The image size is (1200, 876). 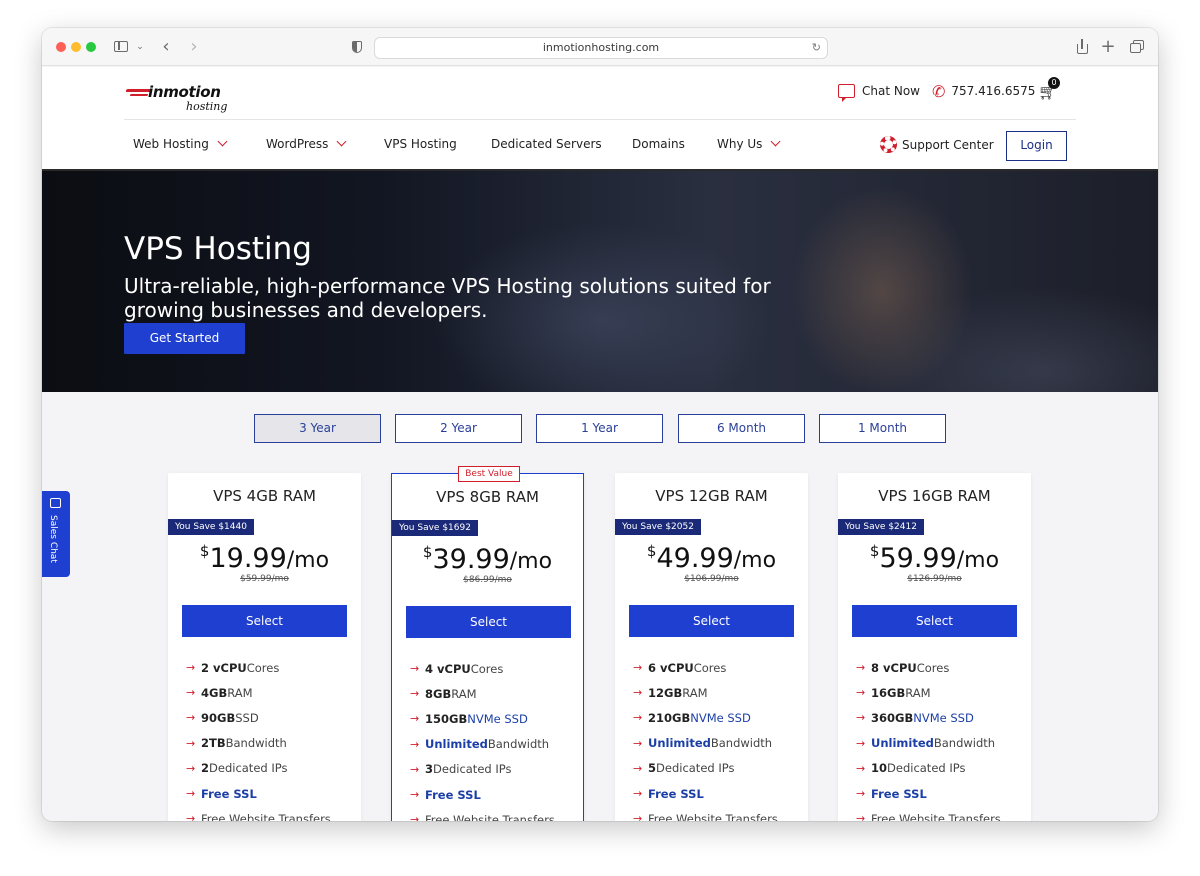 I want to click on chevron-down-icon: ⌄, so click(x=140, y=47).